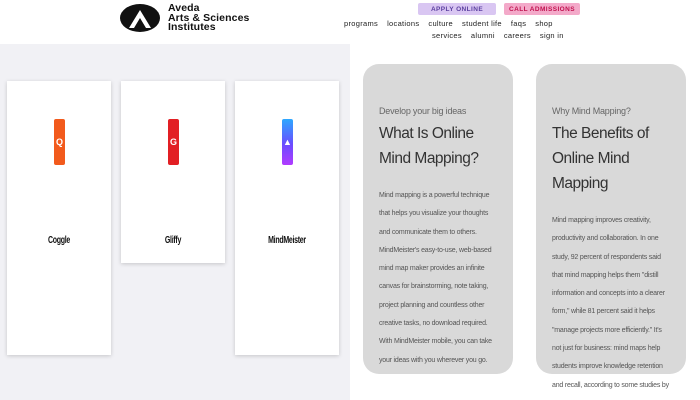  I want to click on tool-name: Gliffy, so click(173, 240).